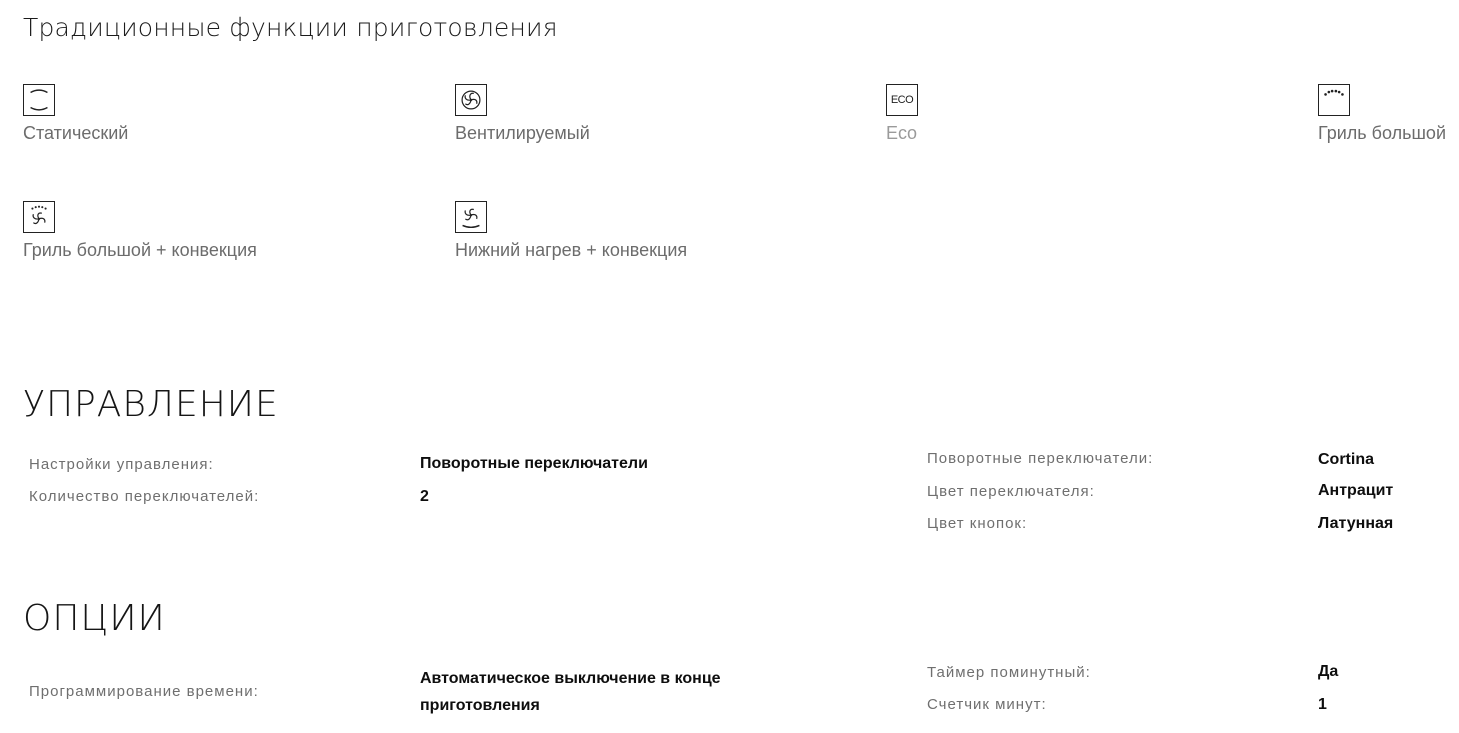  Describe the element at coordinates (571, 250) in the screenshot. I see `function-label: Нижний нагрев + конвекция` at that location.